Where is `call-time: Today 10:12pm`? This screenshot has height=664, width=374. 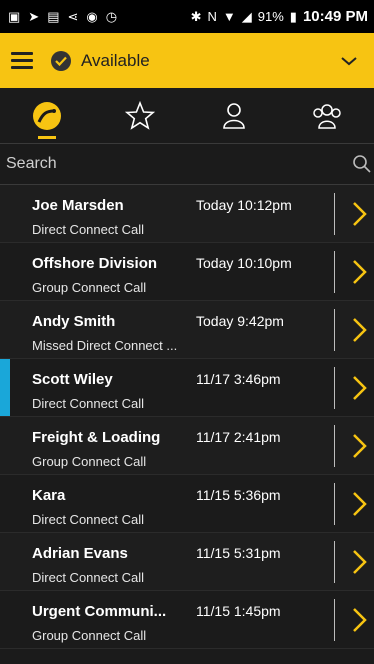 call-time: Today 10:12pm is located at coordinates (244, 205).